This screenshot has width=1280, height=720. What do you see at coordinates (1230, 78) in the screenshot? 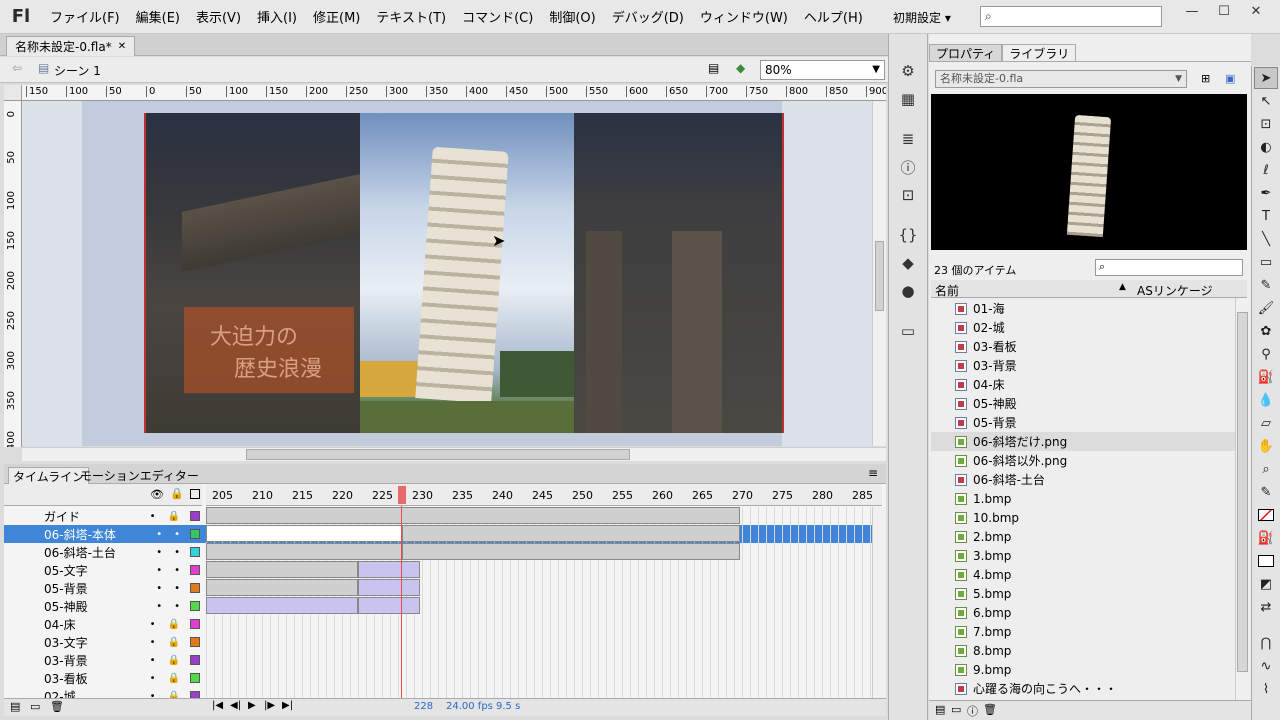
I see `new-library-icon: ▣` at bounding box center [1230, 78].